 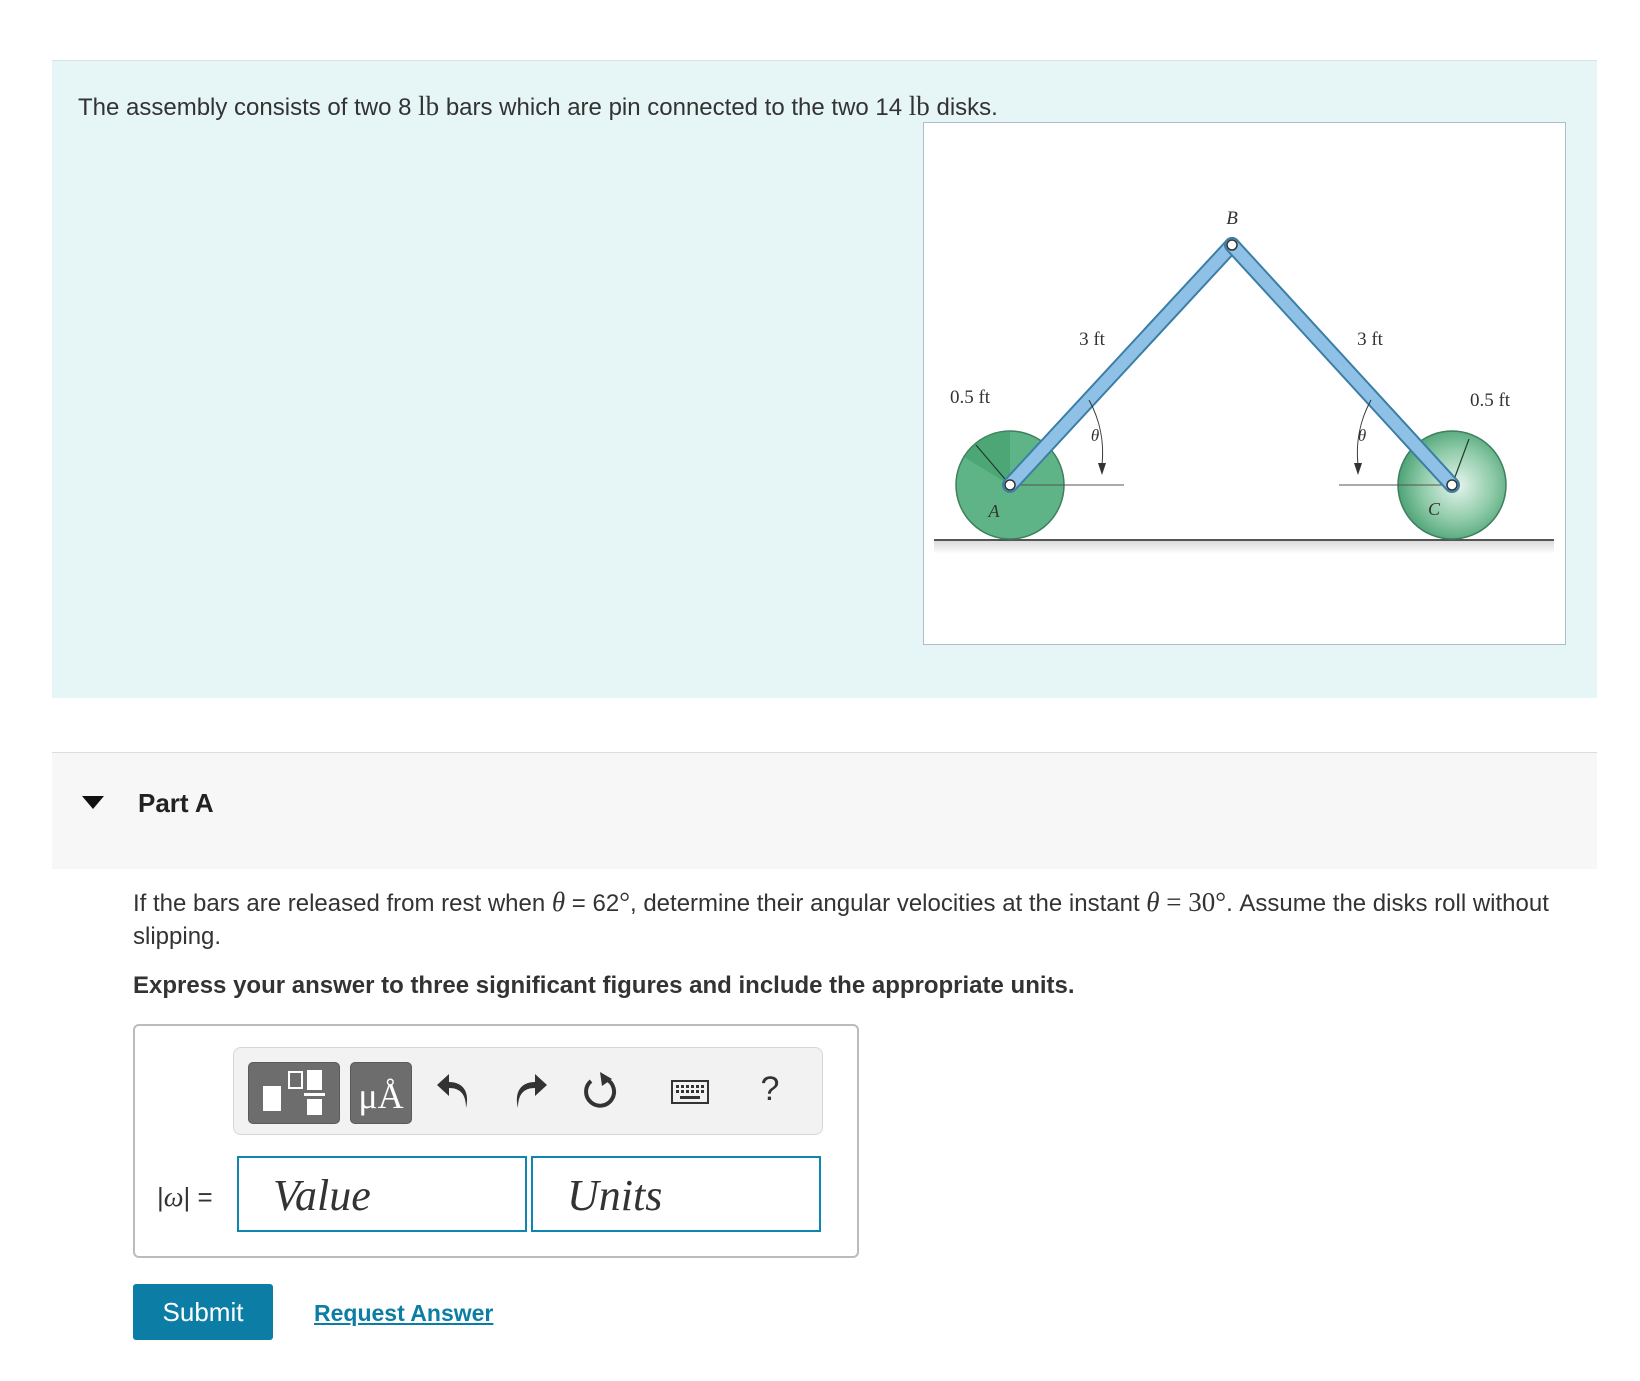 I want to click on label-theta-right: θ, so click(x=1362, y=435).